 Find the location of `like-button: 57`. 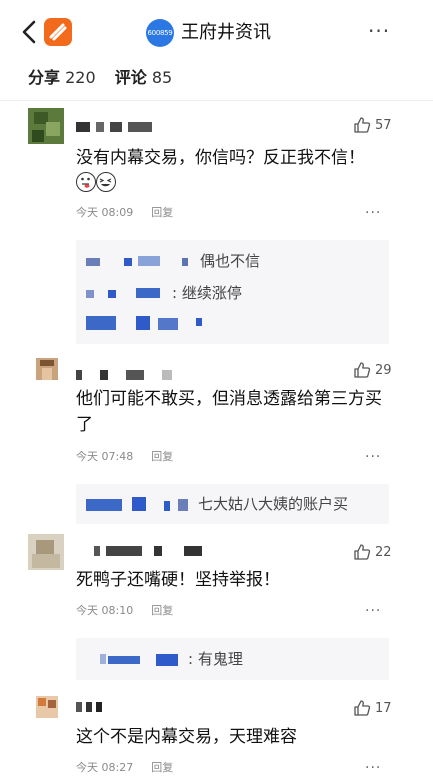

like-button: 57 is located at coordinates (383, 126).